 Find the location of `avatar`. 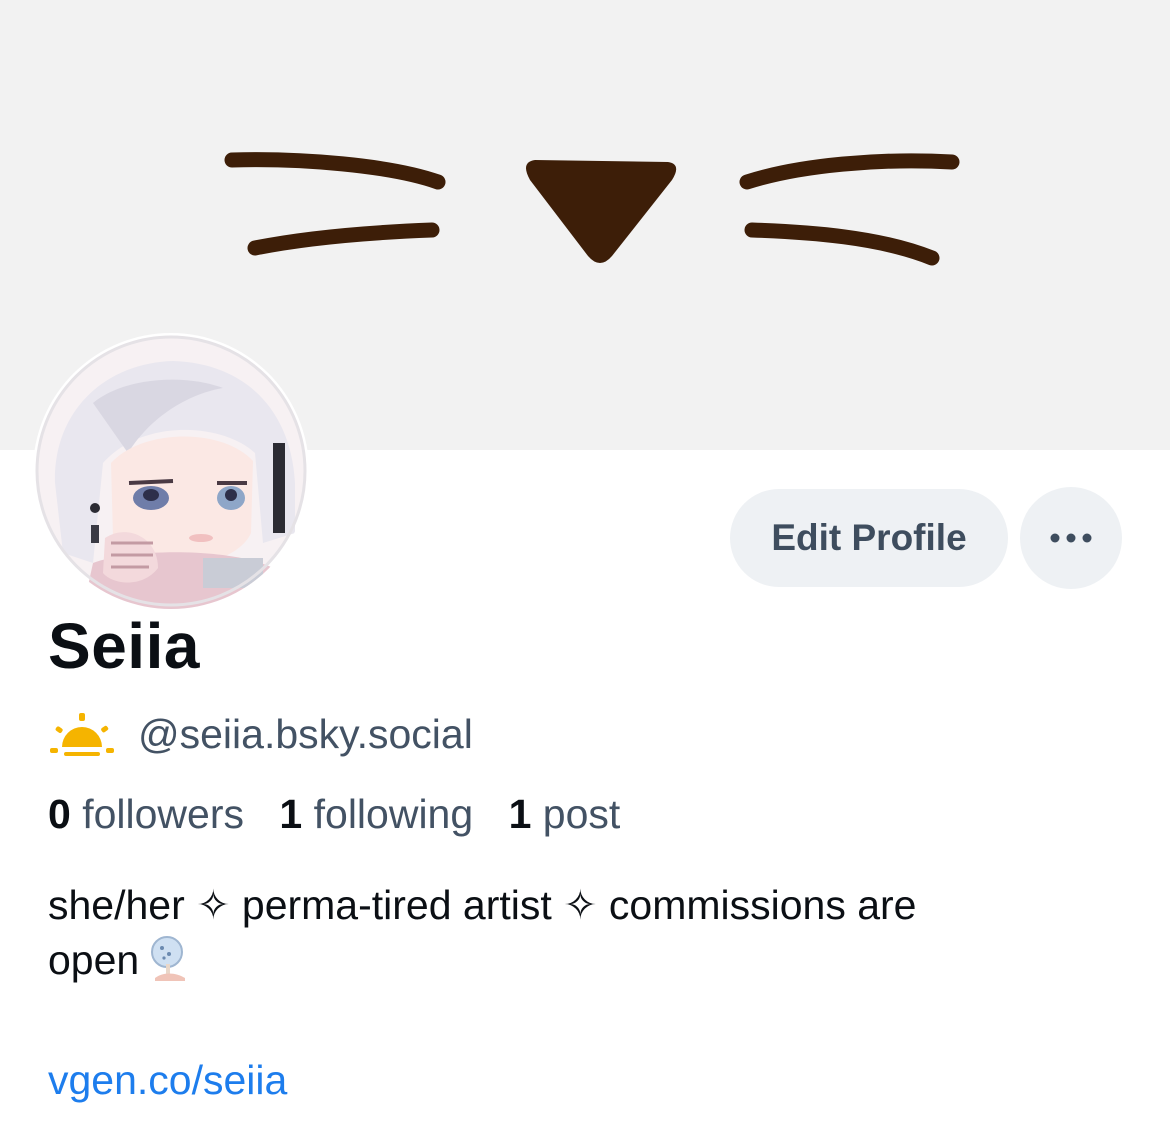

avatar is located at coordinates (171, 471).